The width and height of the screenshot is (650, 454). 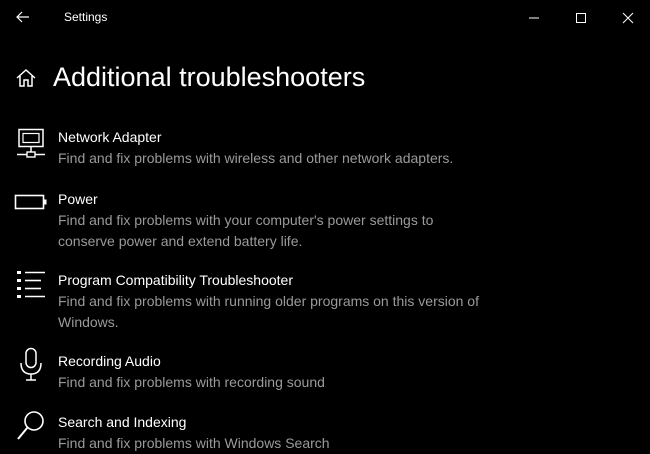 What do you see at coordinates (26, 78) in the screenshot?
I see `home-icon` at bounding box center [26, 78].